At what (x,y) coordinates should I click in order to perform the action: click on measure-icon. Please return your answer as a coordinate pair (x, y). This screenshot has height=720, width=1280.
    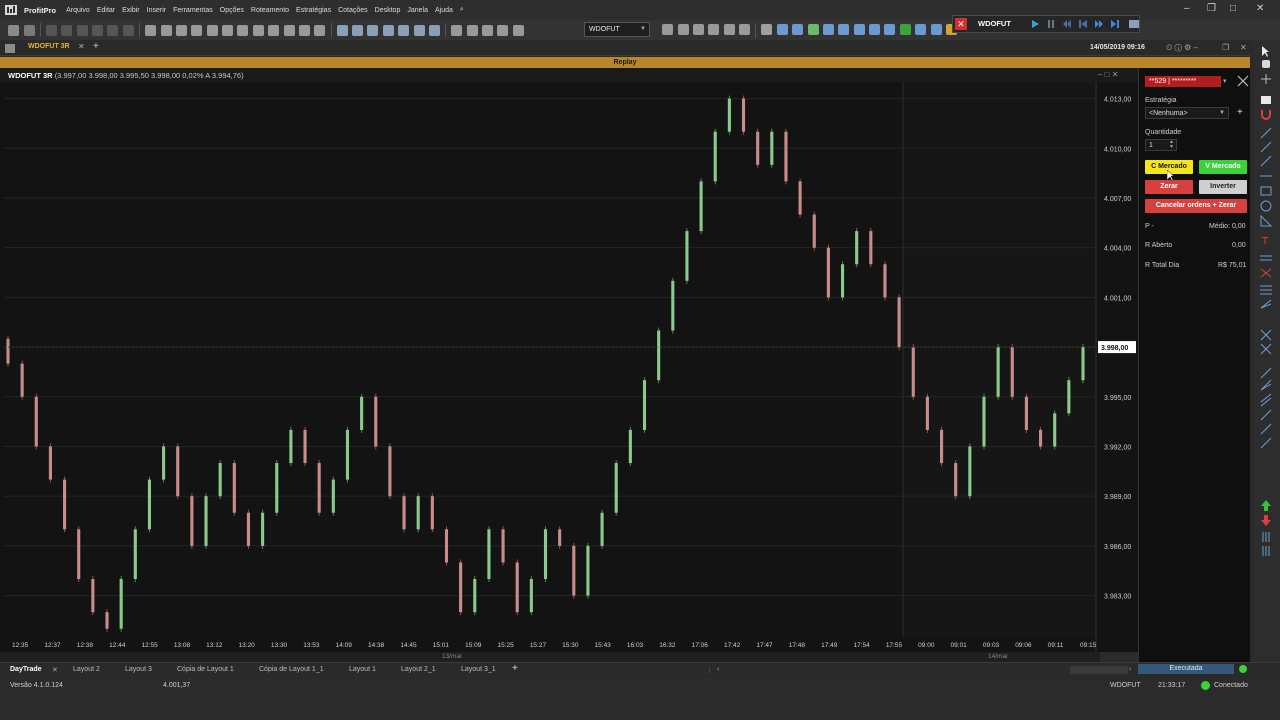
    Looking at the image, I should click on (1266, 429).